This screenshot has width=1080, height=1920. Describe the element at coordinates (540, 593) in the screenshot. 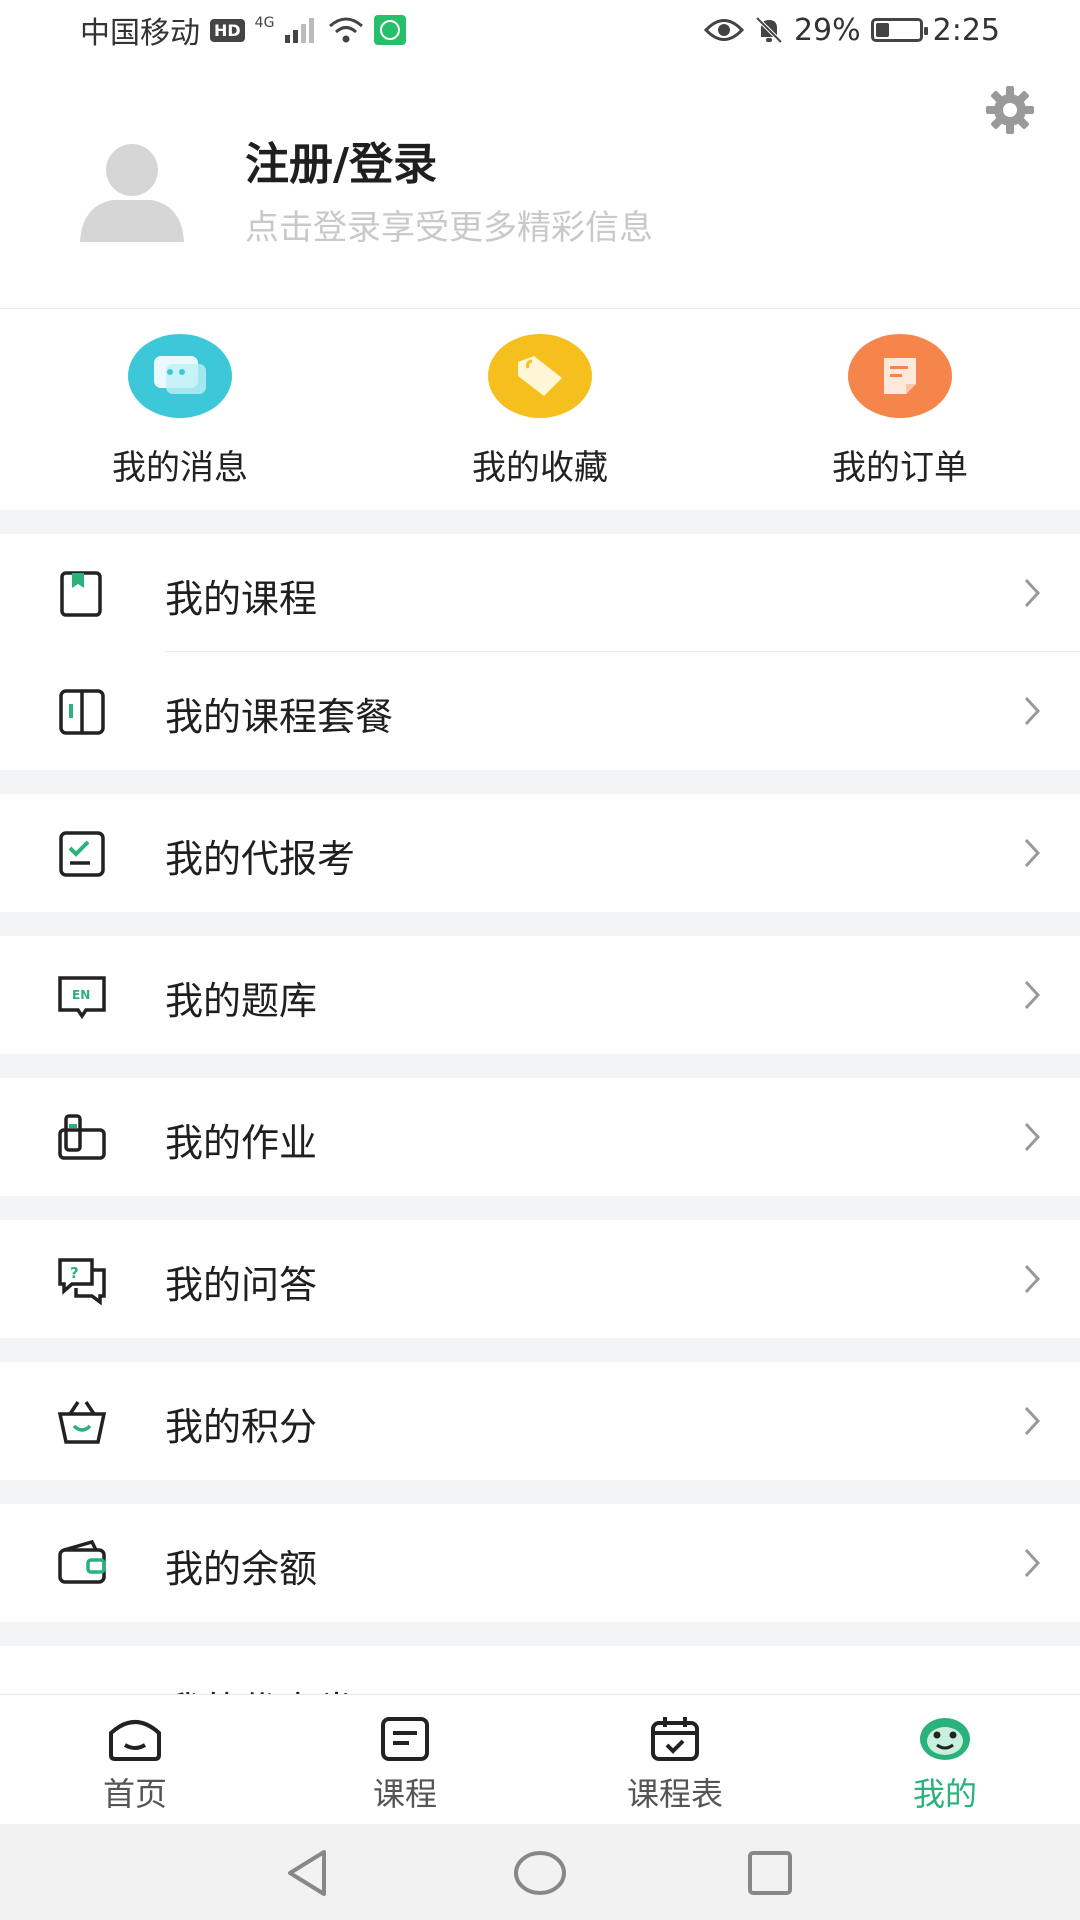

I see `menu-item-my-courses: 我的课程` at that location.